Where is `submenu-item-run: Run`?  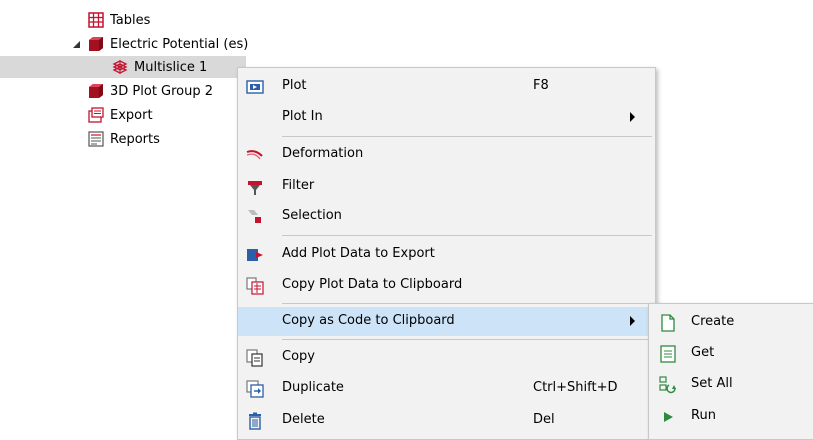 submenu-item-run: Run is located at coordinates (731, 416).